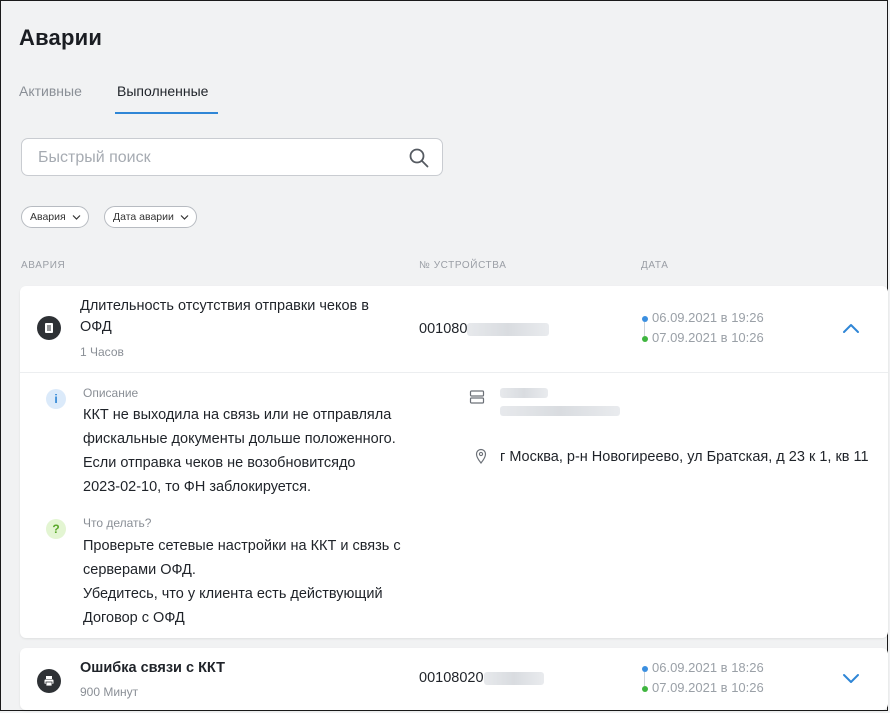  What do you see at coordinates (48, 217) in the screenshot?
I see `filter-alarm-label: Авария` at bounding box center [48, 217].